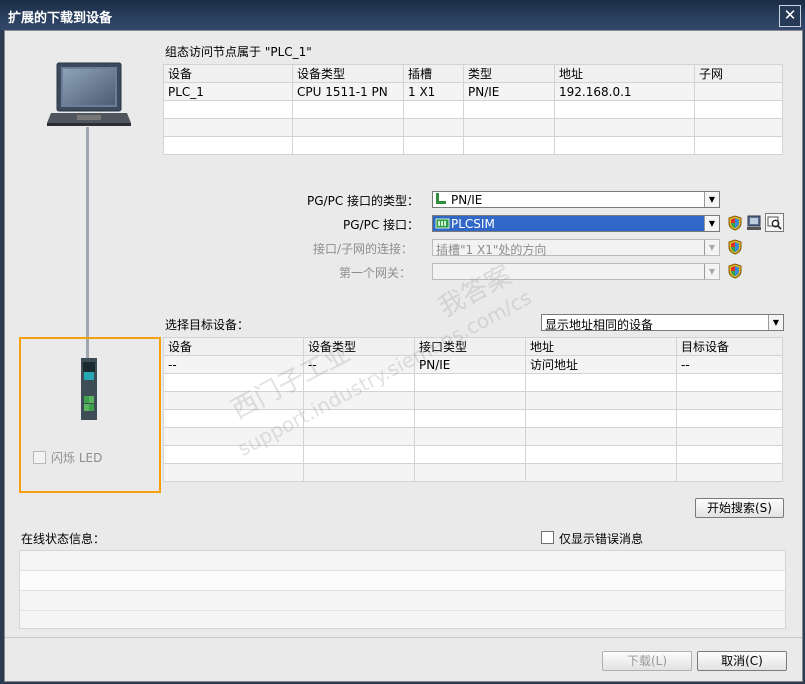 The height and width of the screenshot is (684, 805). Describe the element at coordinates (624, 91) in the screenshot. I see `table-cell: 192.168.0.1` at that location.